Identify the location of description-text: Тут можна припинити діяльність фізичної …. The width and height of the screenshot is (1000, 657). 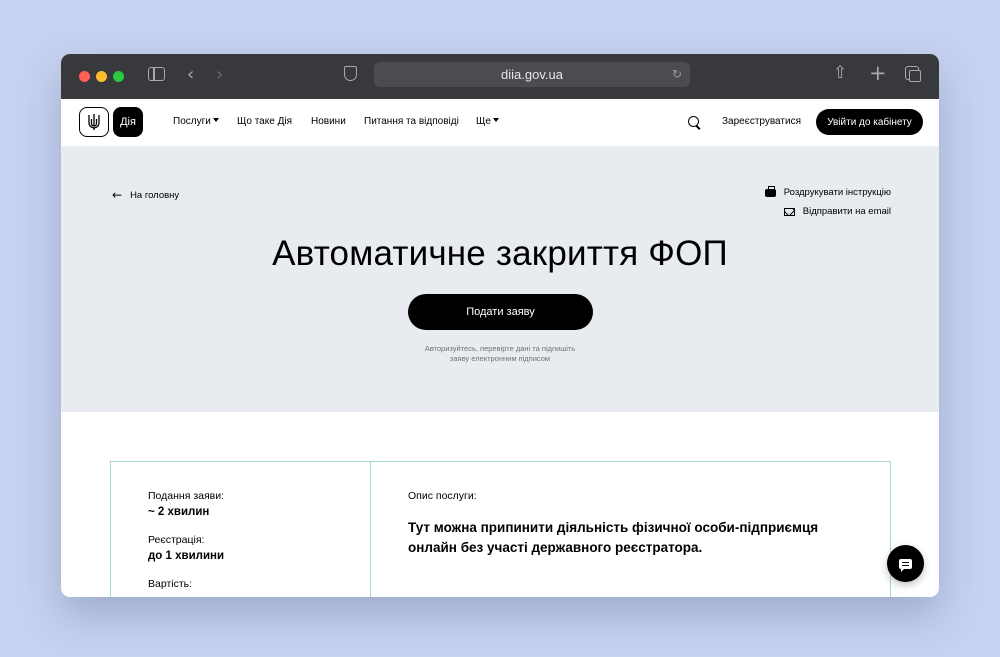
(613, 537).